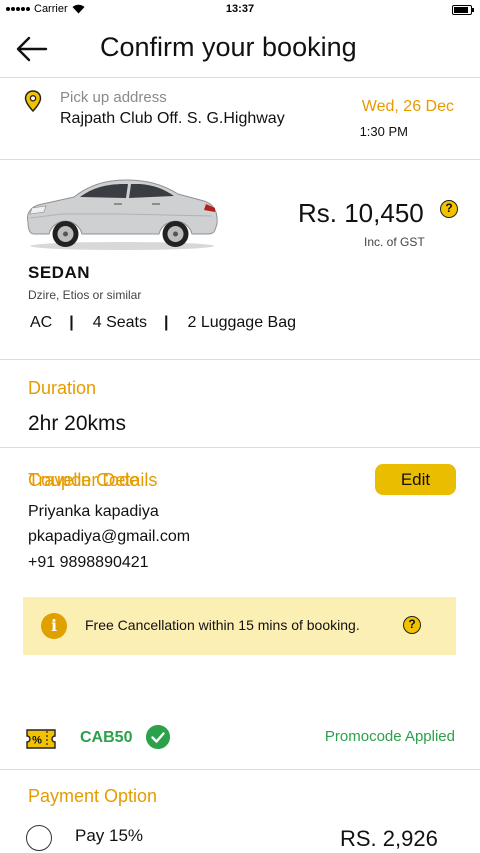 This screenshot has height=853, width=480. I want to click on price-help-icon: ?, so click(449, 209).